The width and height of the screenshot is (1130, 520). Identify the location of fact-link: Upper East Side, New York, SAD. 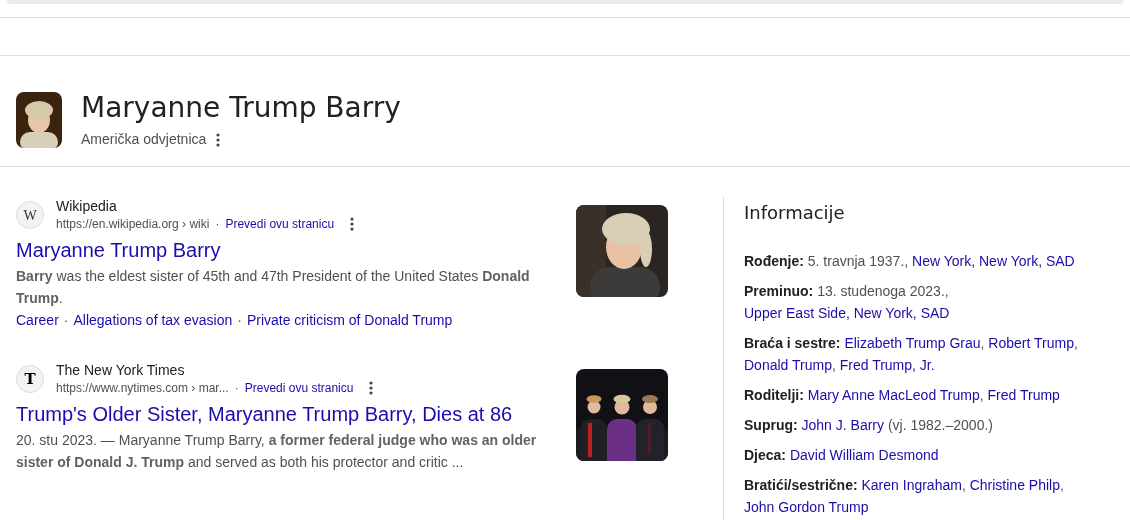
(847, 313).